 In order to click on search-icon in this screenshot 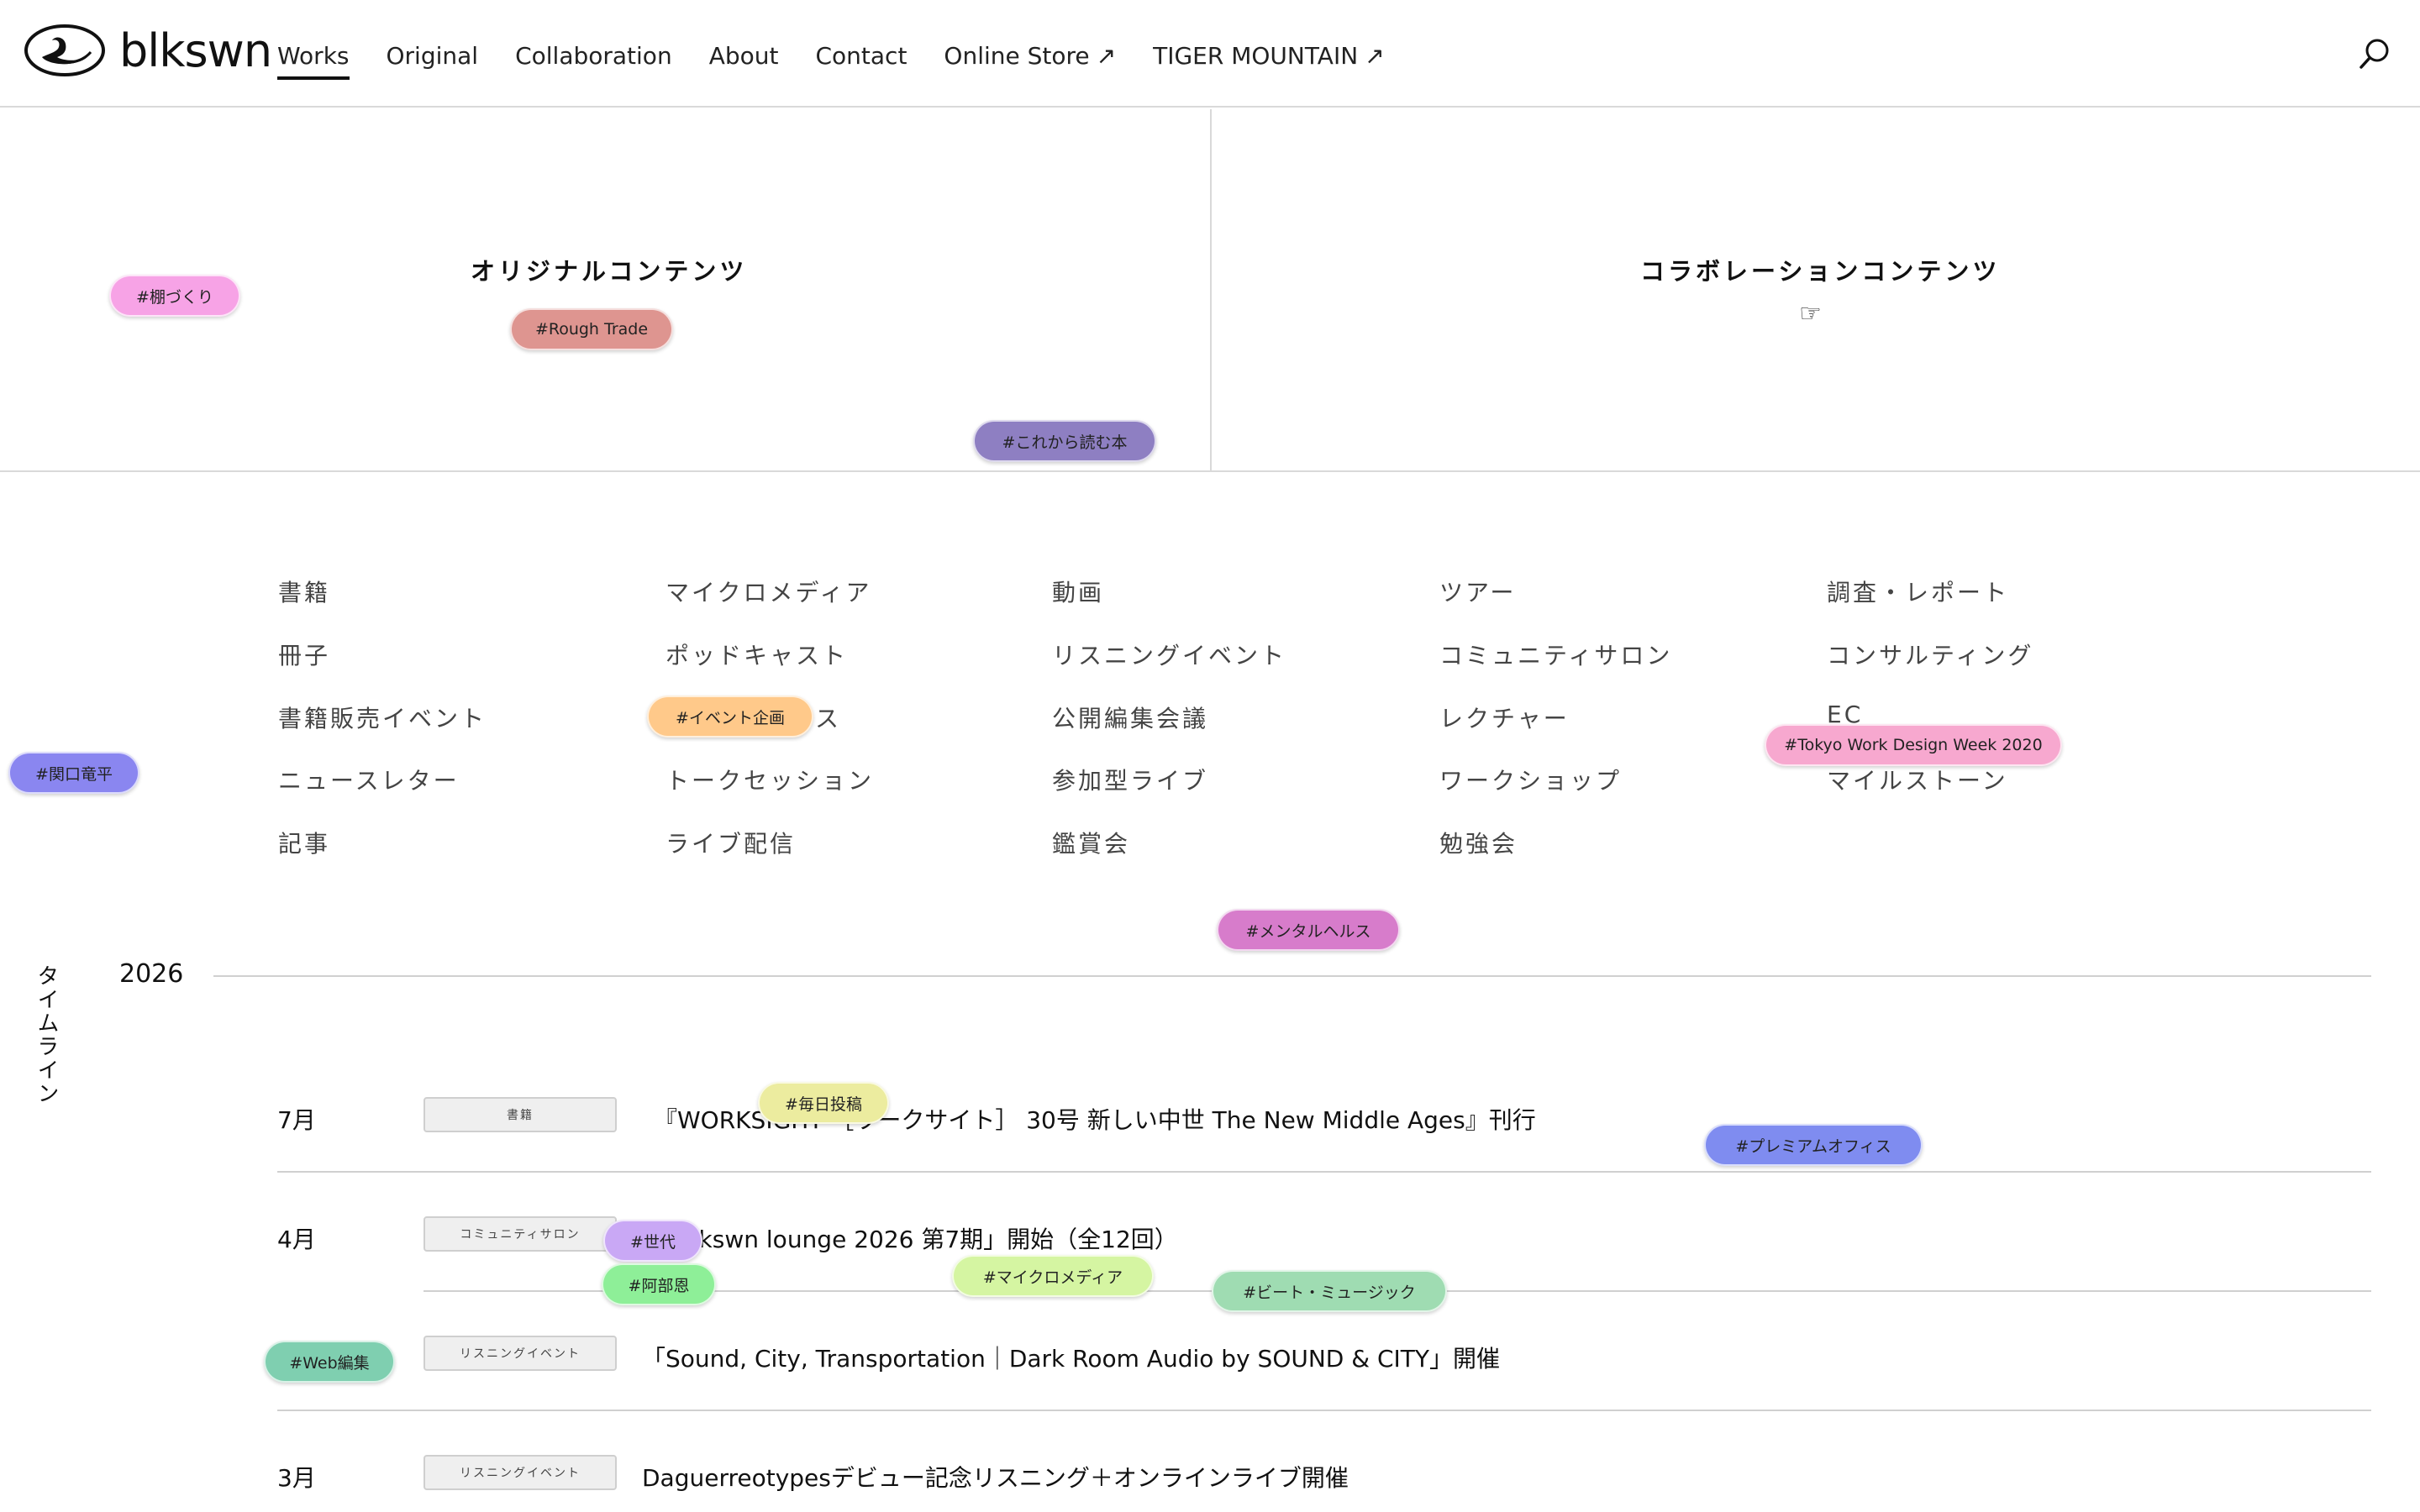, I will do `click(2374, 54)`.